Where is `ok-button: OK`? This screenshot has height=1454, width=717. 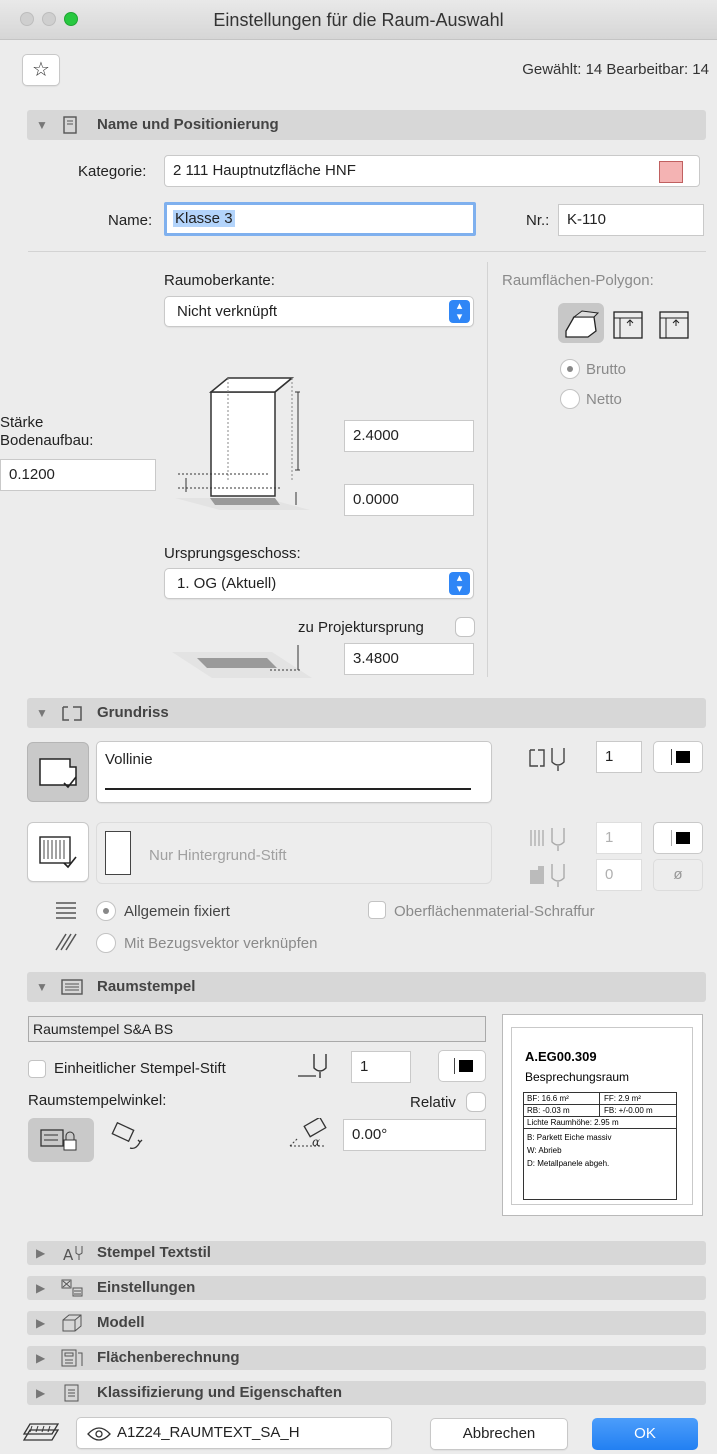 ok-button: OK is located at coordinates (645, 1434).